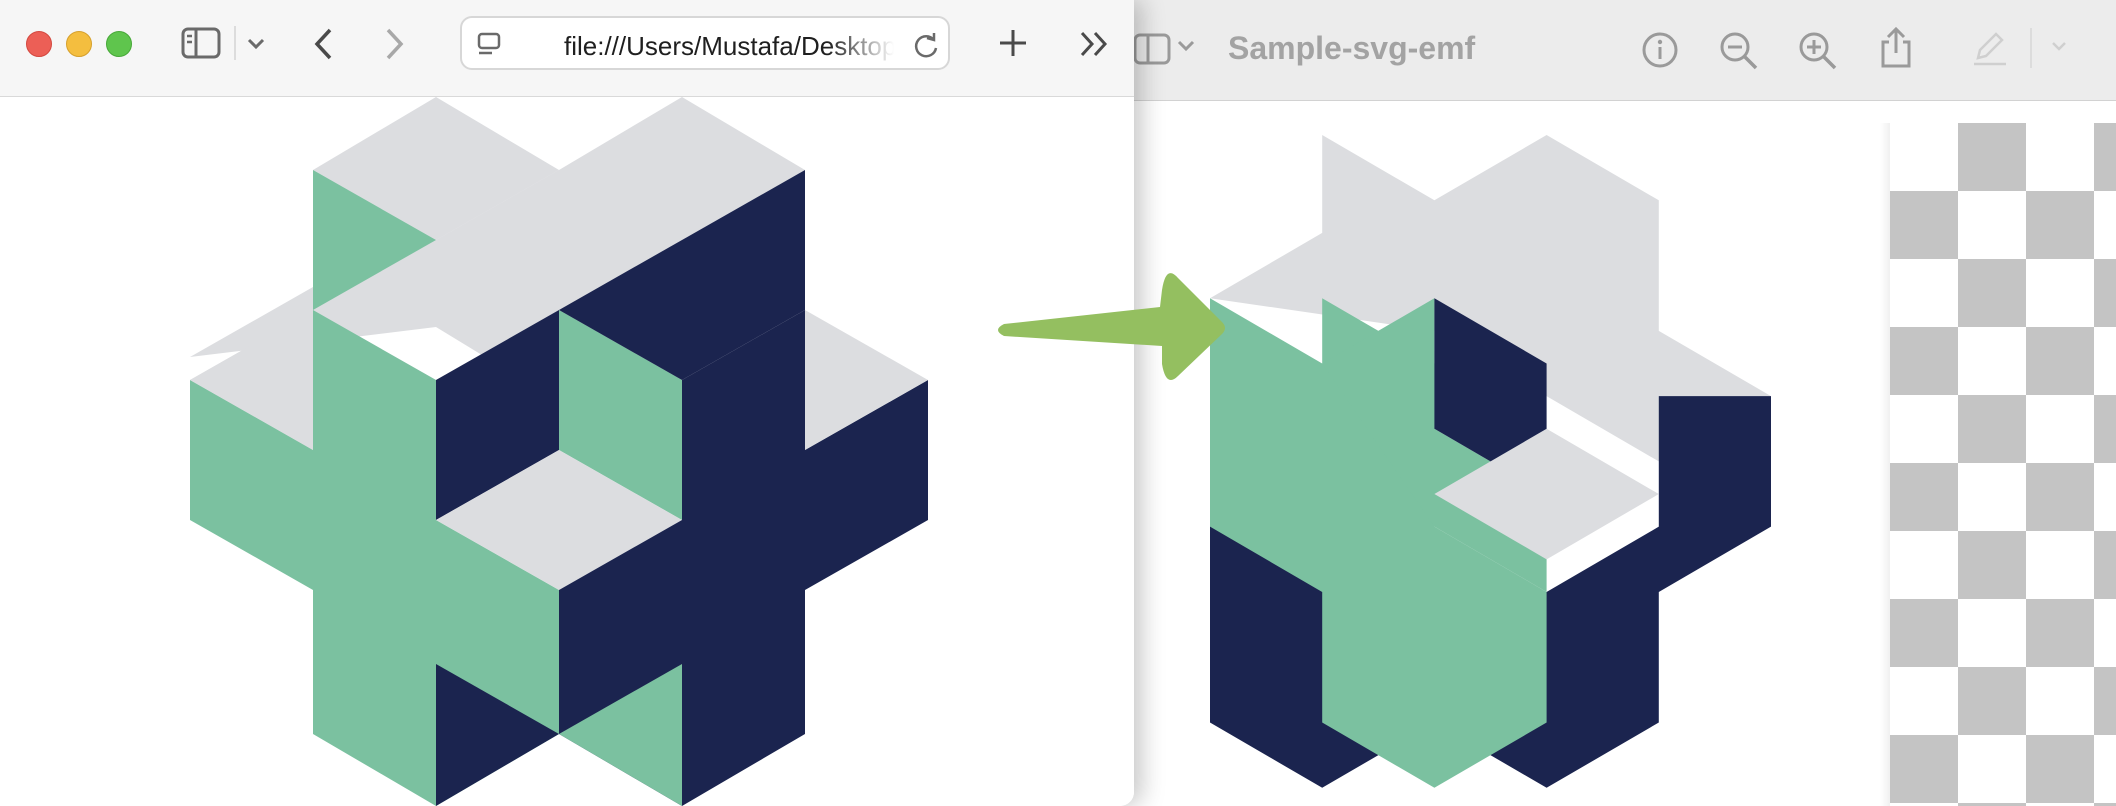  I want to click on close-window-button, so click(39, 44).